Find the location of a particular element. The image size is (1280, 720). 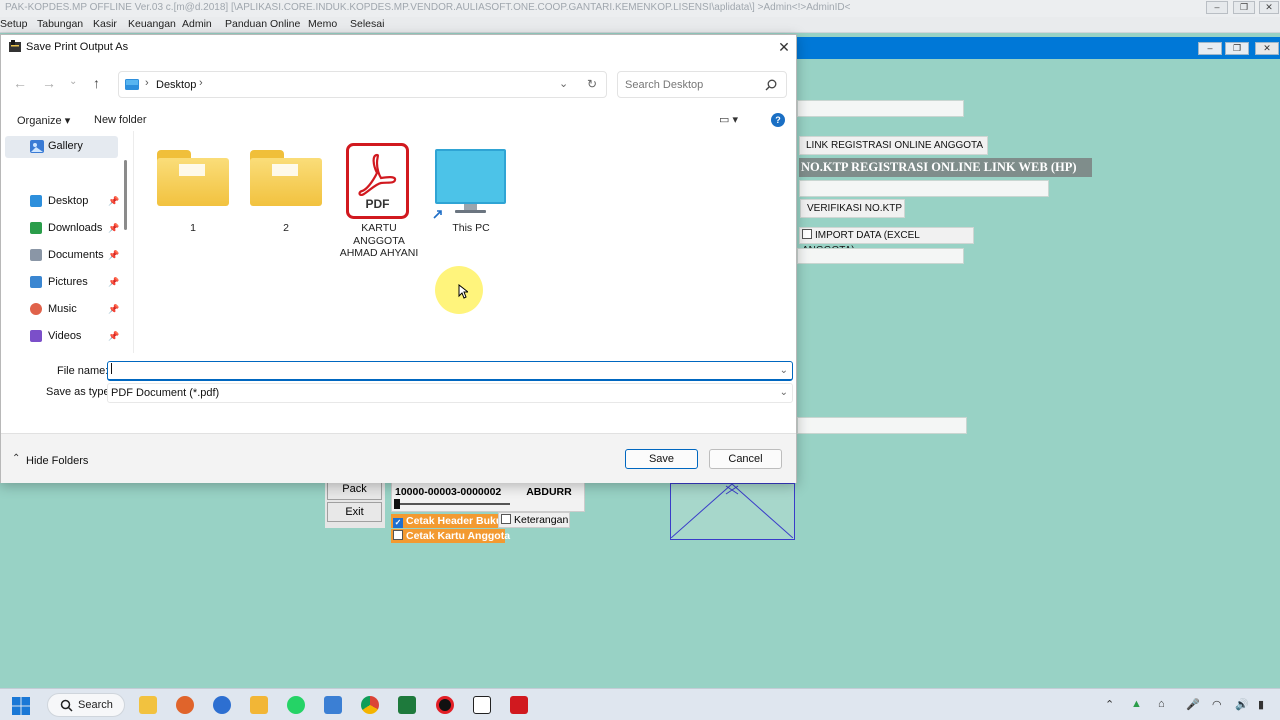

address-bar: › Desktop › ⌄ ↻ is located at coordinates (362, 84).